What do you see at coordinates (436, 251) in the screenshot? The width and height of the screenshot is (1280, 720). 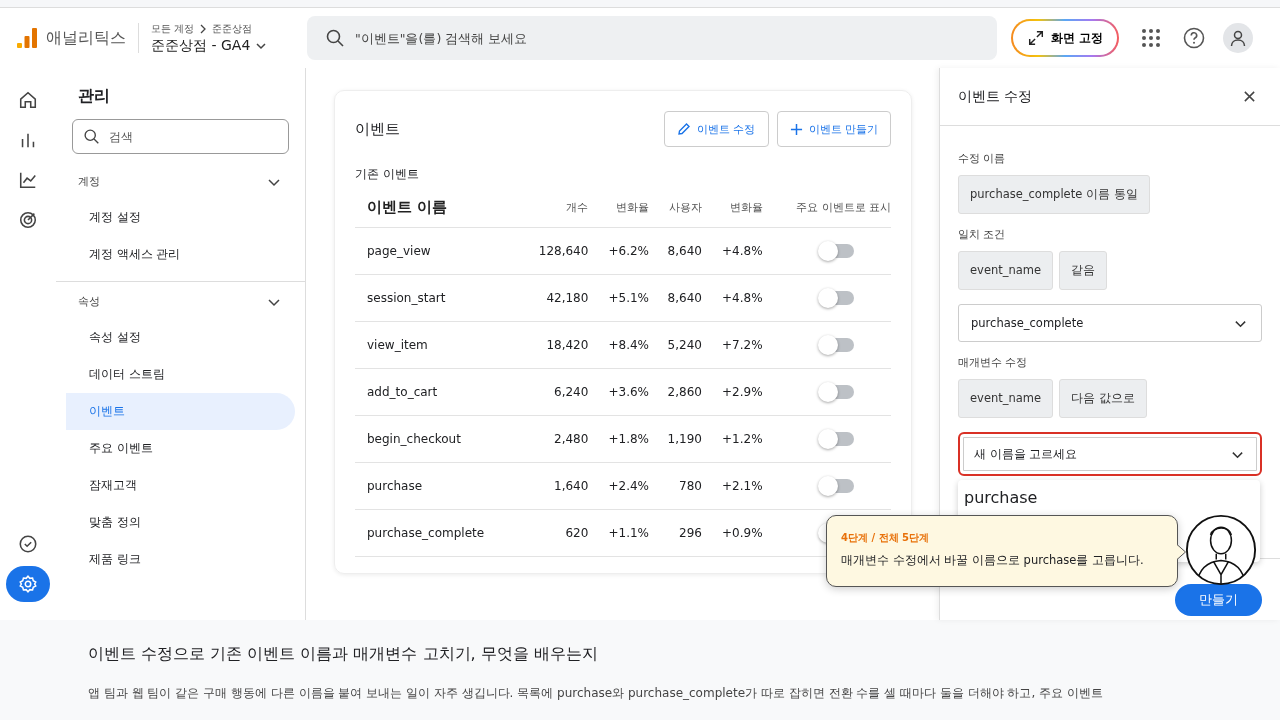 I see `table-cell: page_view` at bounding box center [436, 251].